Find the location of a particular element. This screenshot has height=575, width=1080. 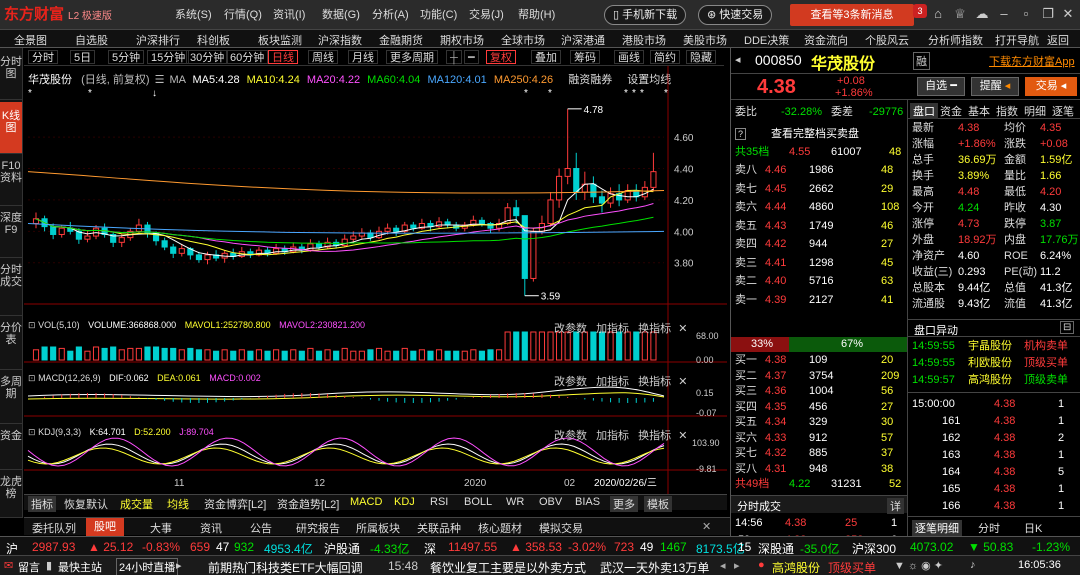

tab-kline: K线图 is located at coordinates (11, 128).